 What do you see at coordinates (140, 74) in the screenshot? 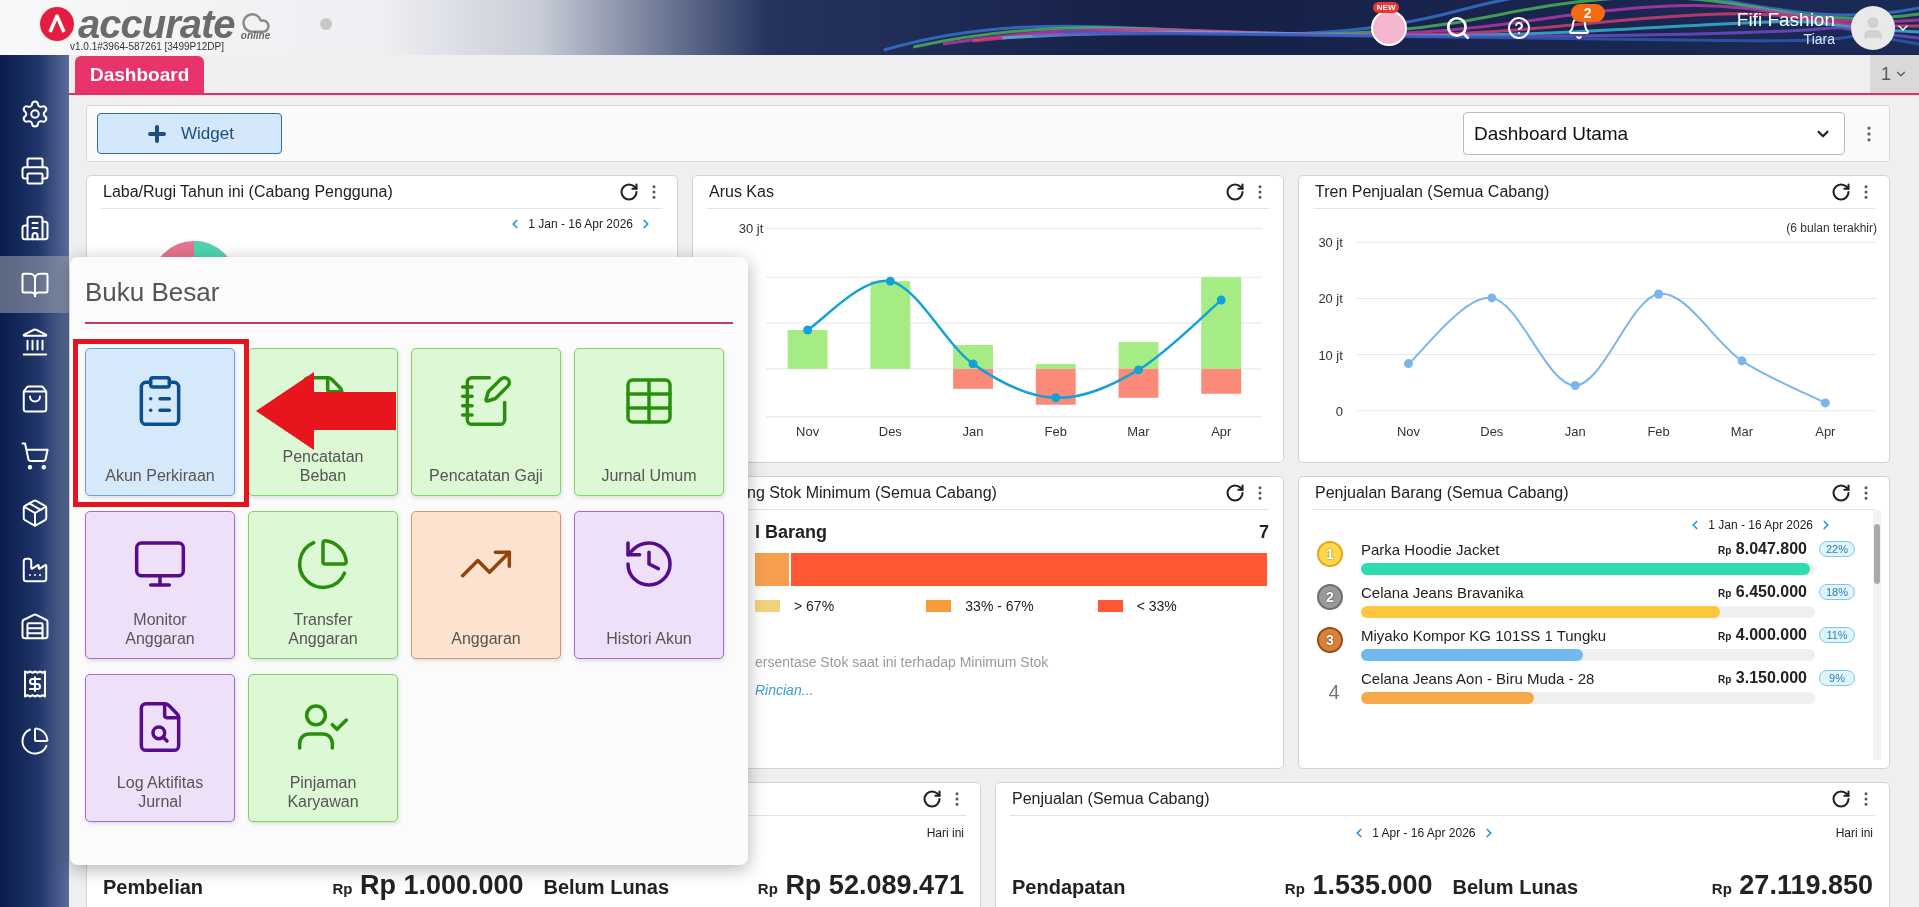
I see `tab: Dashboard` at bounding box center [140, 74].